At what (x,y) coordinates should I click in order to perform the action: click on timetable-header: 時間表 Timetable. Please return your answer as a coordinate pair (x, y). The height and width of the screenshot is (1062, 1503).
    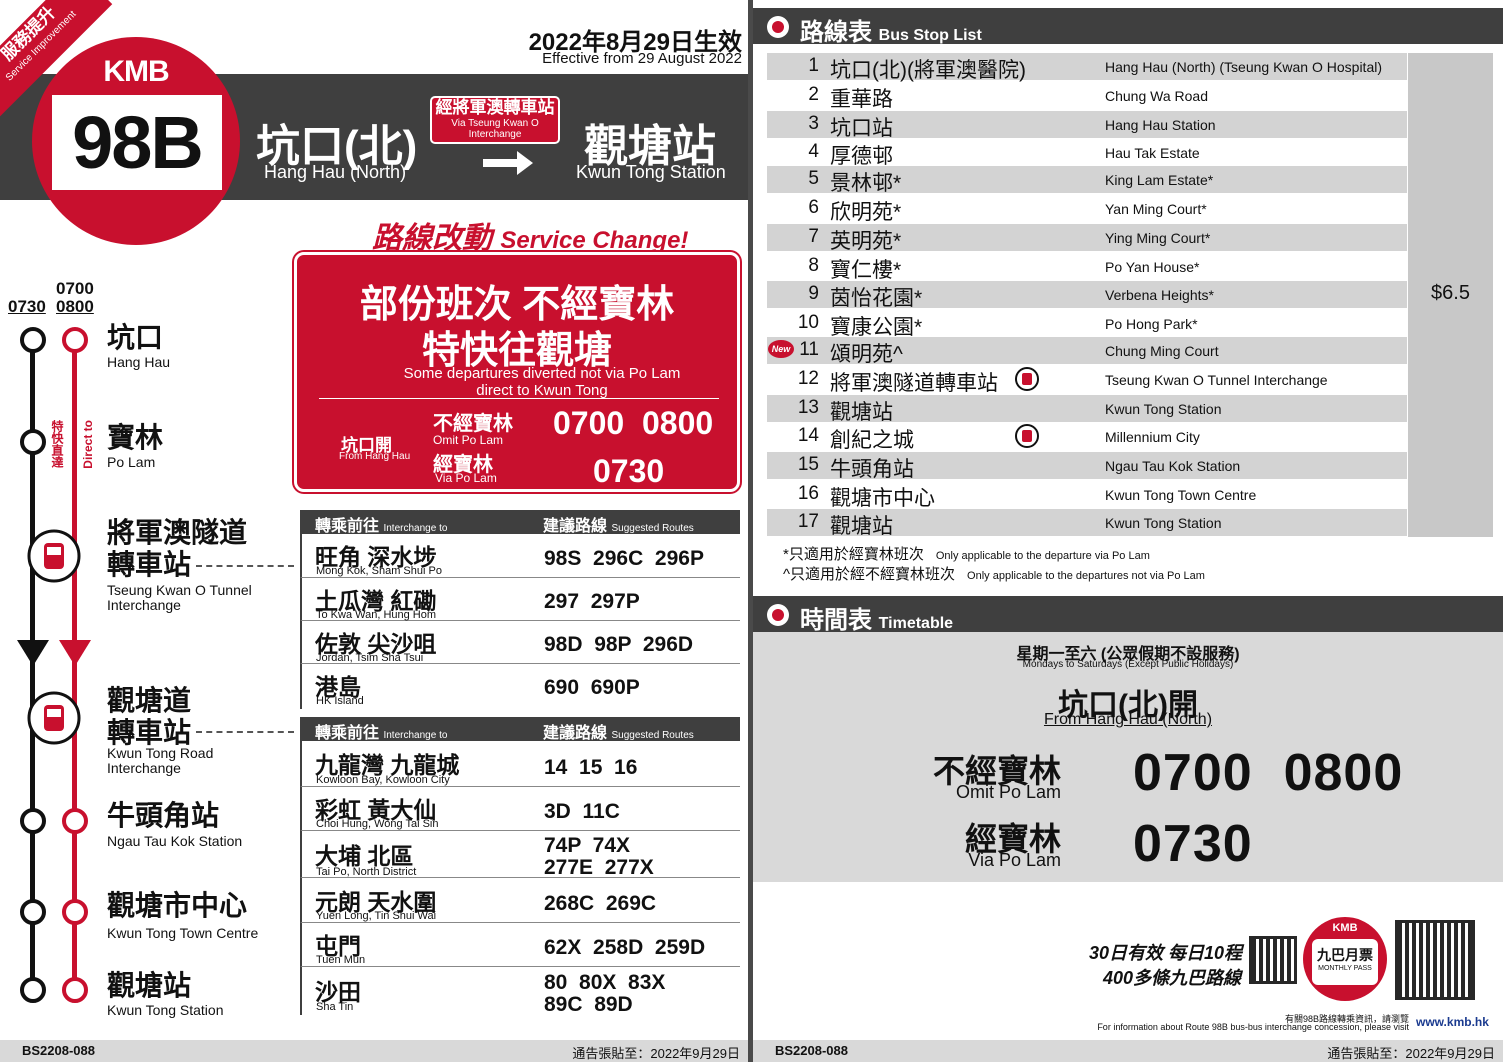
    Looking at the image, I should click on (1128, 615).